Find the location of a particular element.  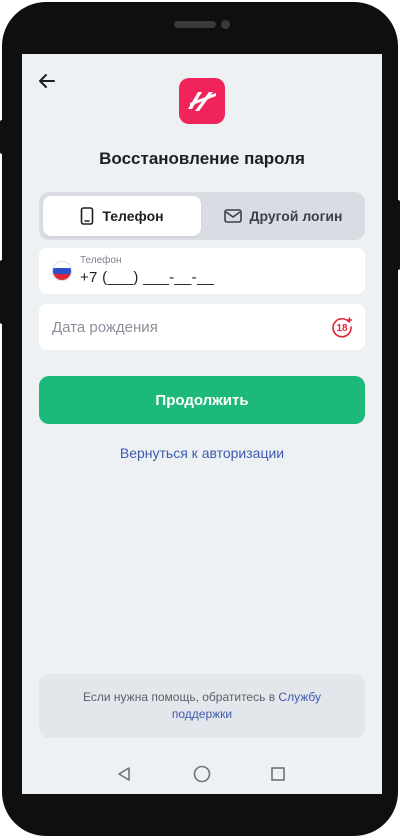

tab-phone-label: Телефон is located at coordinates (133, 216).